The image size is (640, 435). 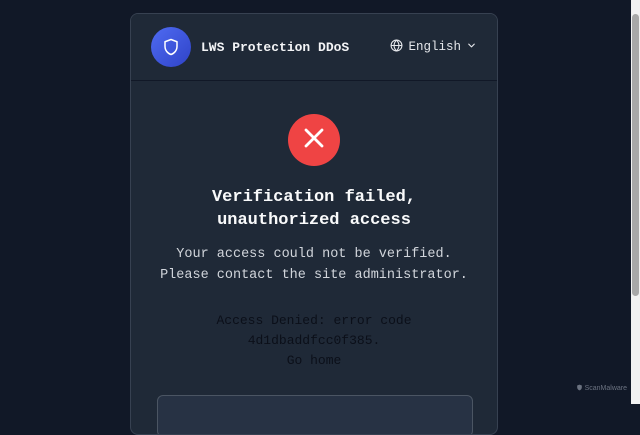 I want to click on language-label: English, so click(x=434, y=47).